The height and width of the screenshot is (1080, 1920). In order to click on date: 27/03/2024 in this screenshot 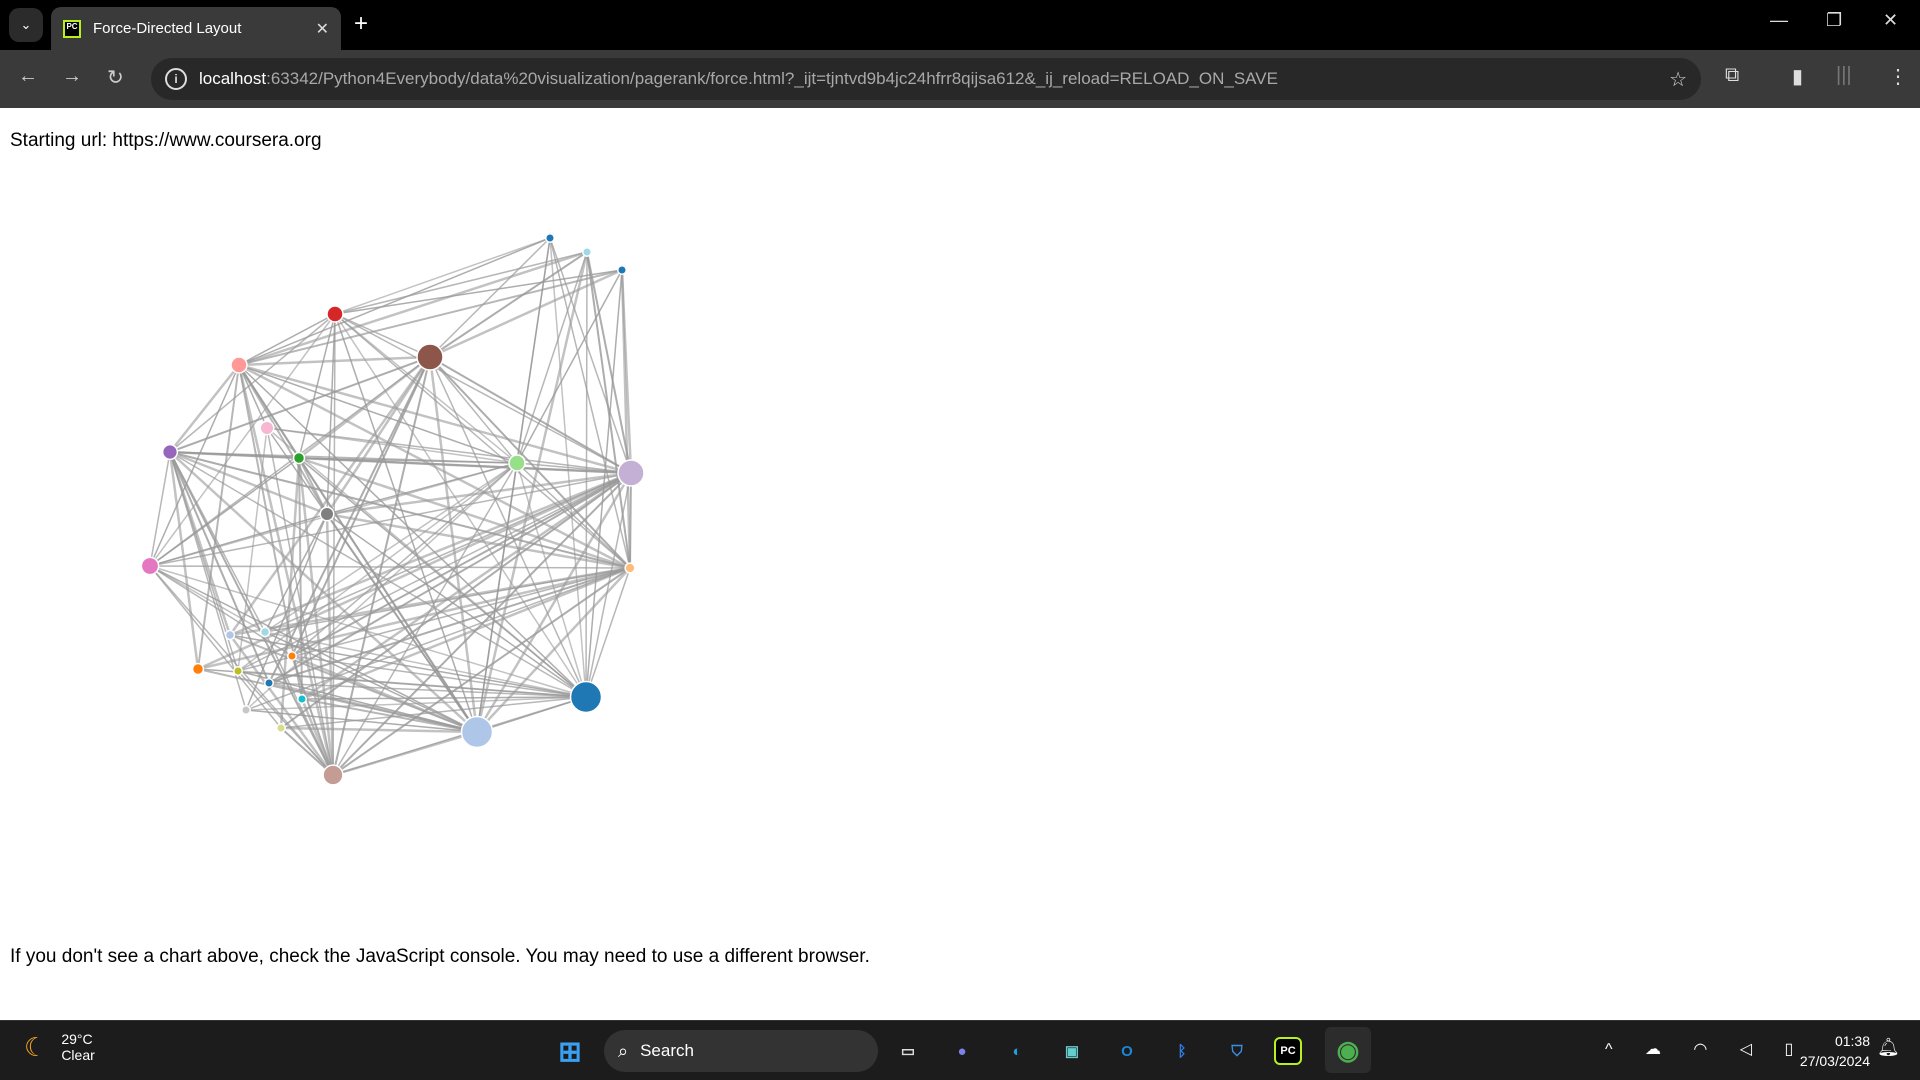, I will do `click(1834, 1061)`.